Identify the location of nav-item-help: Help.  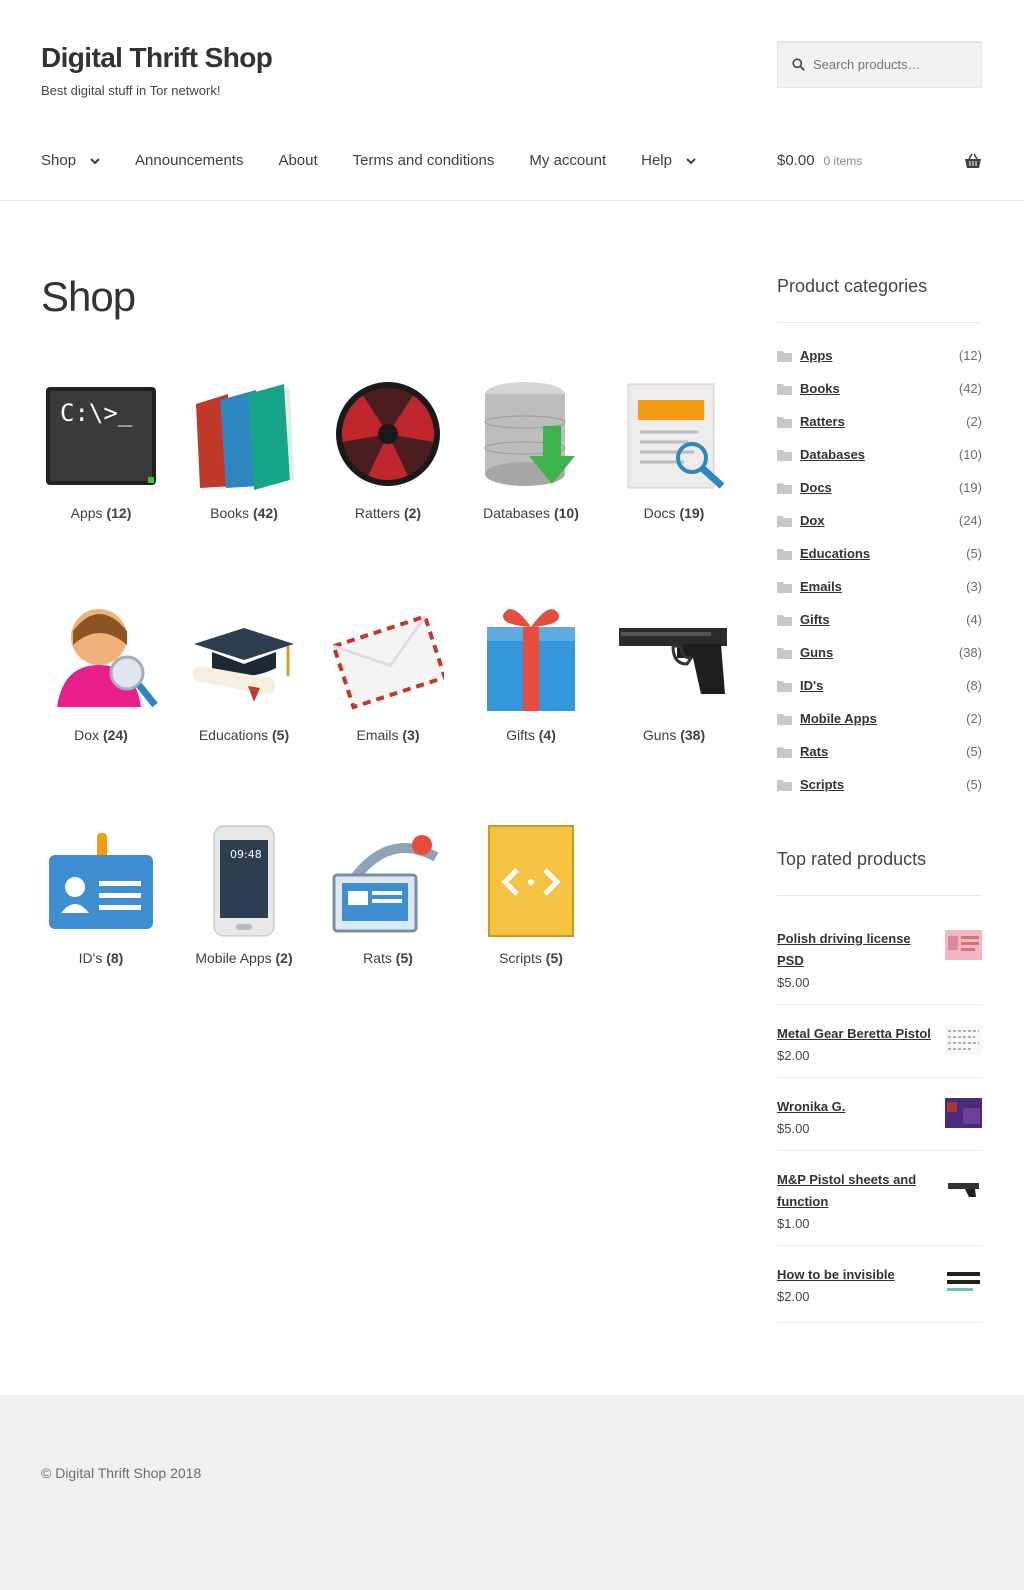
(668, 160).